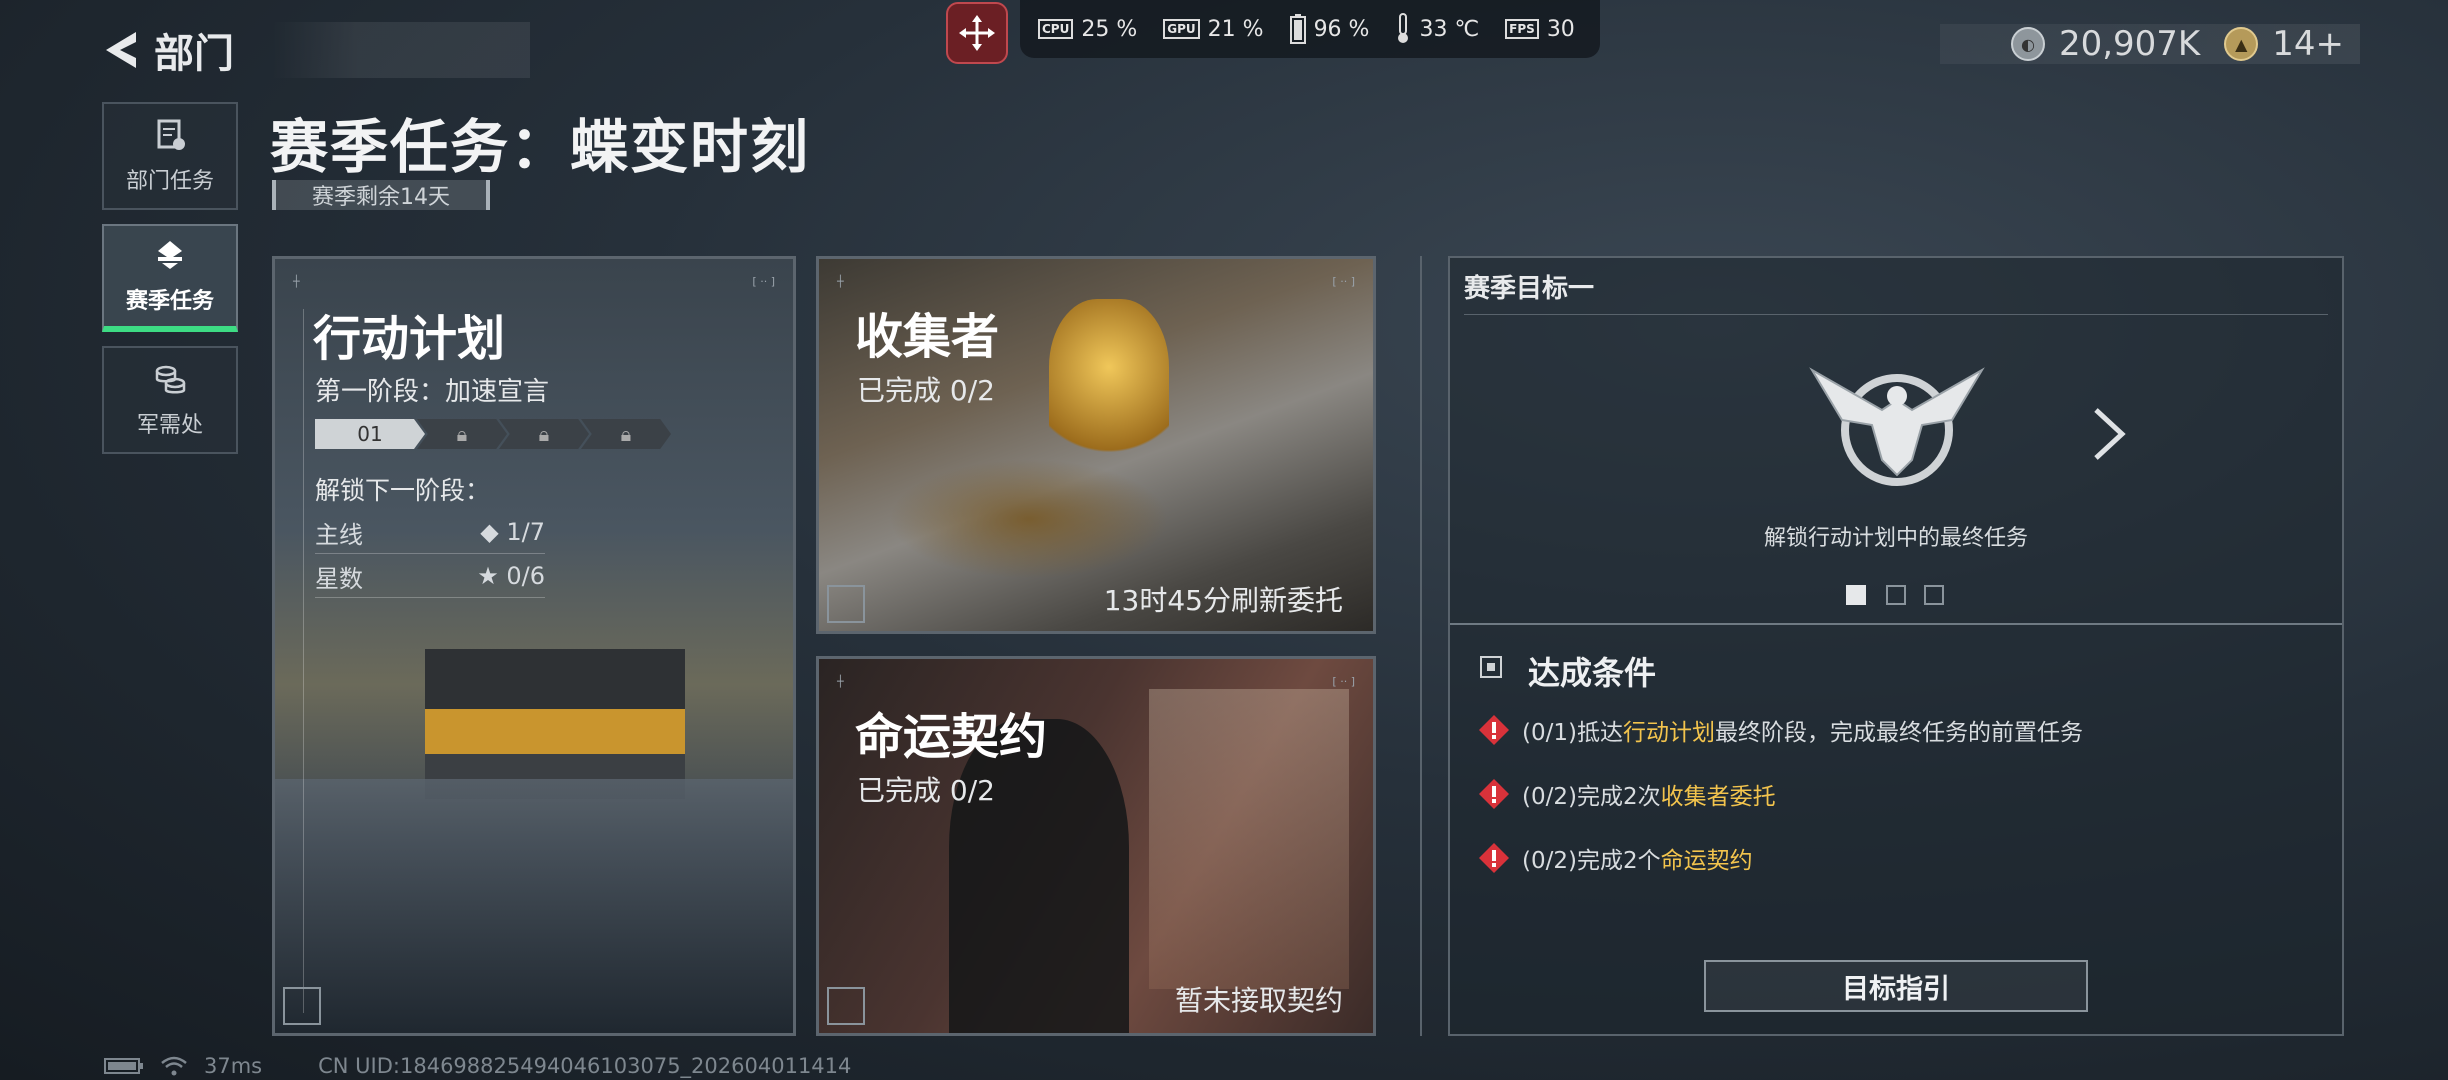 This screenshot has width=2448, height=1080. What do you see at coordinates (1560, 29) in the screenshot?
I see `fps-value: 30` at bounding box center [1560, 29].